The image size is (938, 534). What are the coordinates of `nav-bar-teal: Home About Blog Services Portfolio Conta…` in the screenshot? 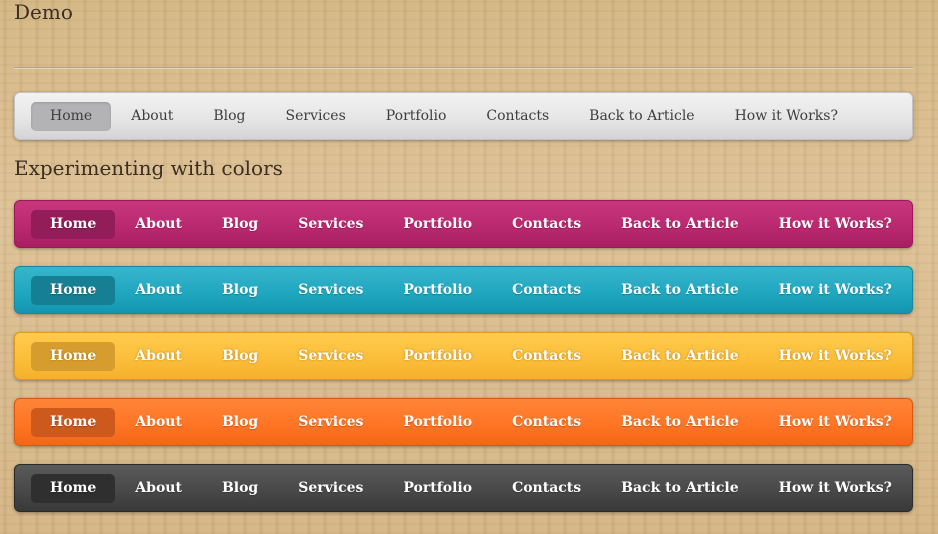 It's located at (463, 290).